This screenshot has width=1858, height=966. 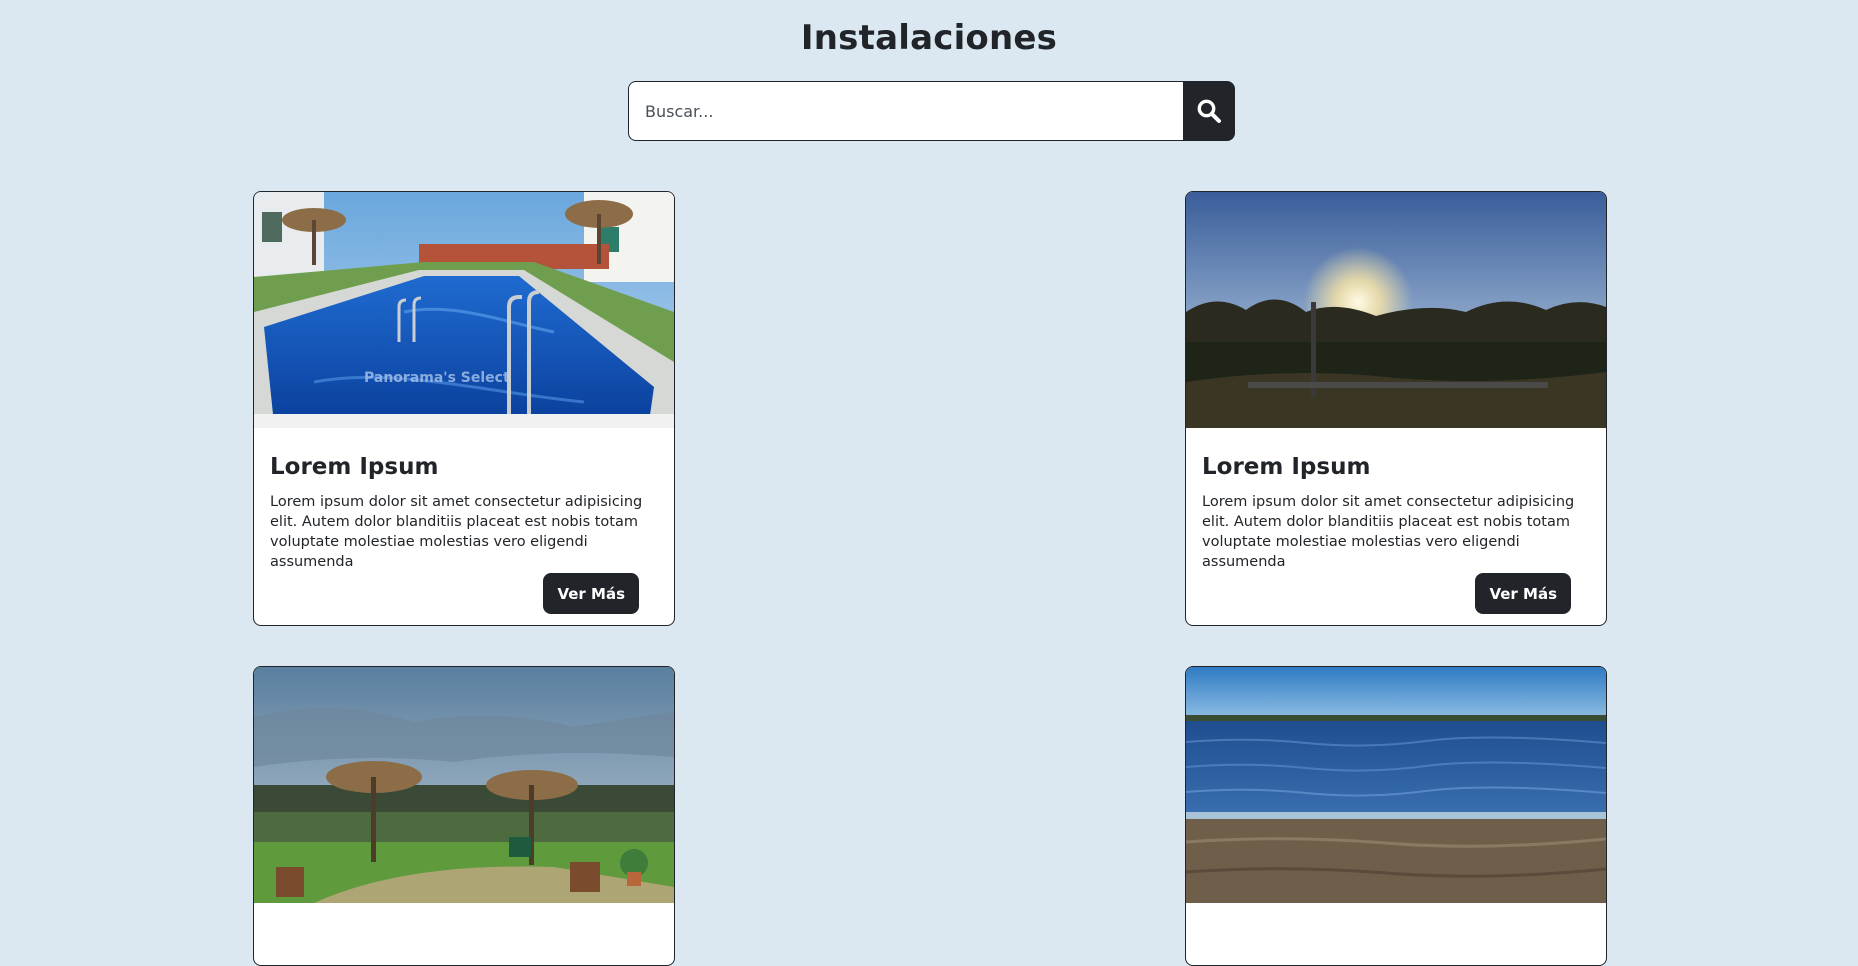 What do you see at coordinates (1396, 310) in the screenshot?
I see `sunset-garden-photo` at bounding box center [1396, 310].